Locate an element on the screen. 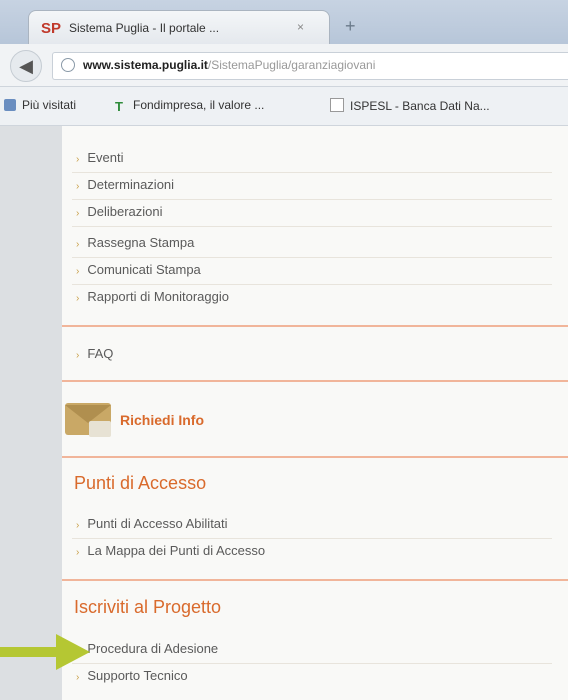  menu-item-punti-abilitati: › Punti di Accesso Abilitati is located at coordinates (152, 527).